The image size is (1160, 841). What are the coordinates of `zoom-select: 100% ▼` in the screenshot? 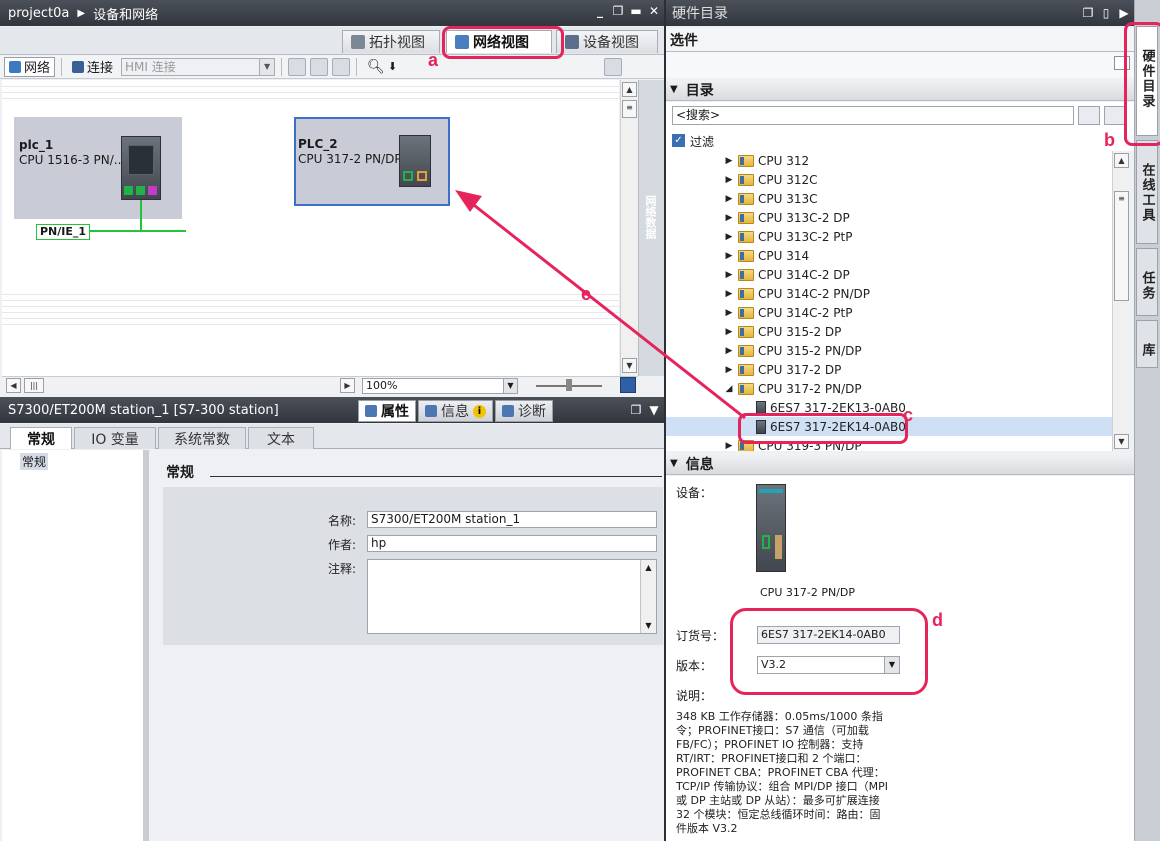 It's located at (440, 386).